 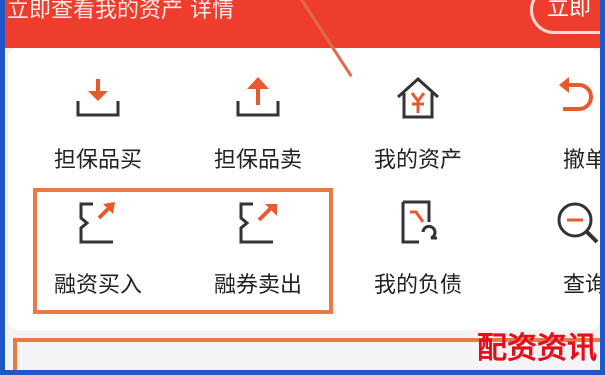 I want to click on grid-item-label: 担保品买, so click(x=97, y=160).